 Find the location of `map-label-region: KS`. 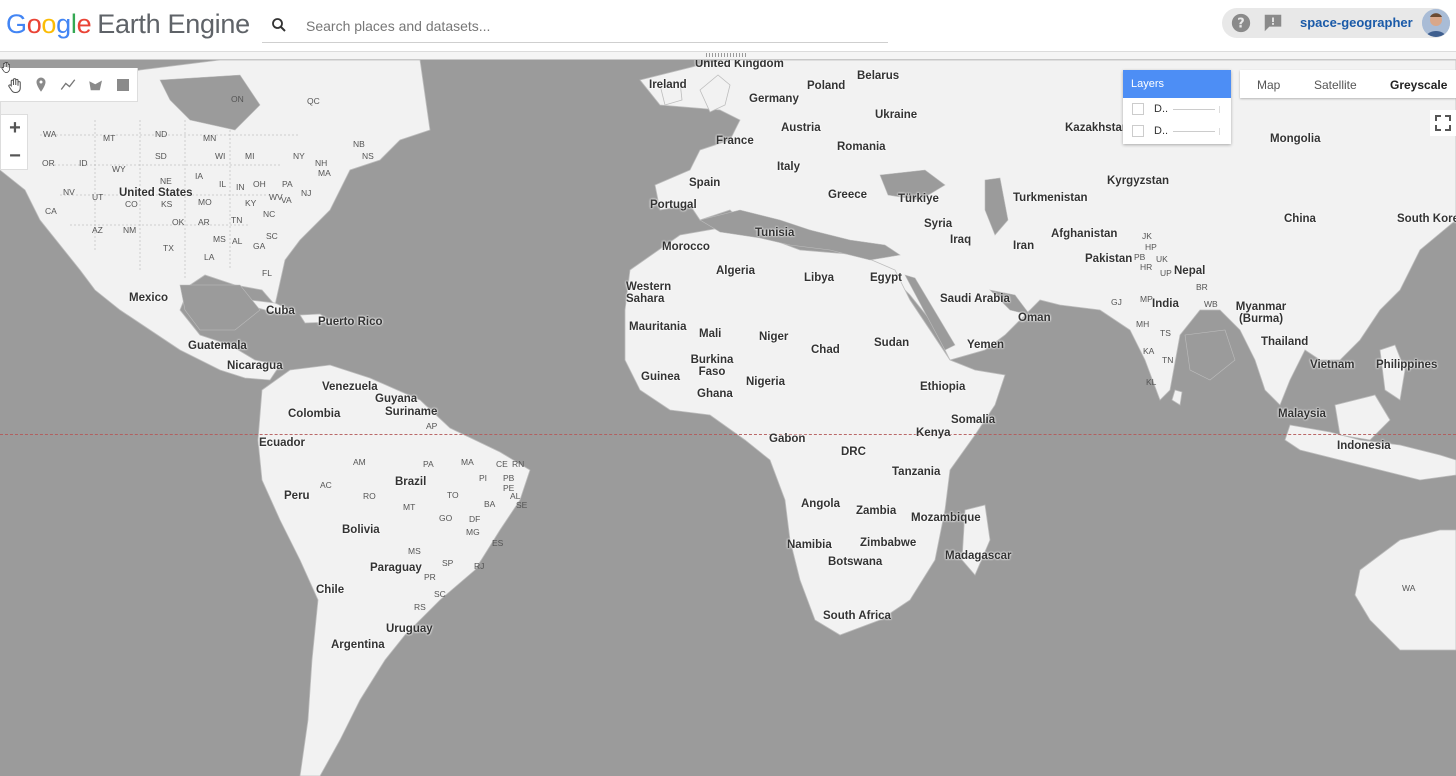

map-label-region: KS is located at coordinates (167, 204).